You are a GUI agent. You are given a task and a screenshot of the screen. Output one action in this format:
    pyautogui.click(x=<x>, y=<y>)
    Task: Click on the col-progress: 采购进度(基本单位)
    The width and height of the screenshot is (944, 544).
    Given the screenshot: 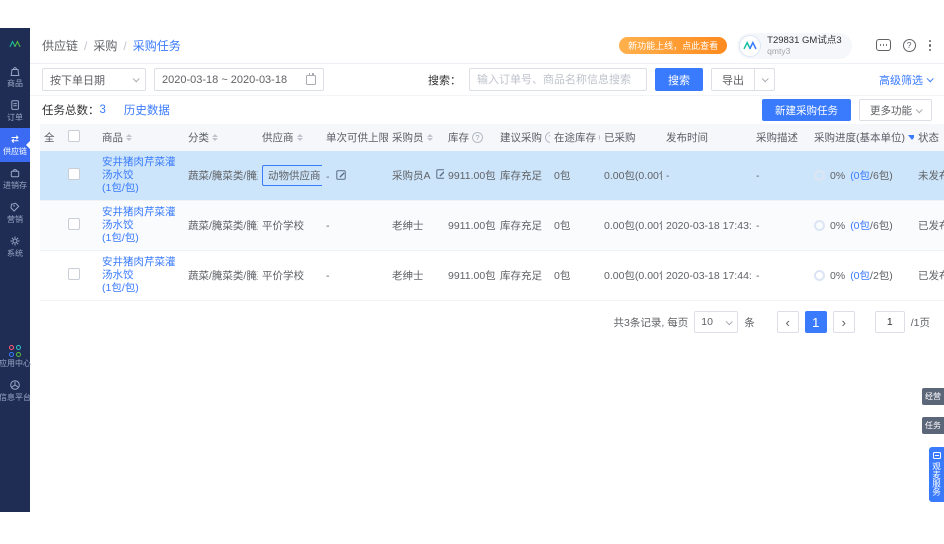 What is the action you would take?
    pyautogui.click(x=862, y=137)
    